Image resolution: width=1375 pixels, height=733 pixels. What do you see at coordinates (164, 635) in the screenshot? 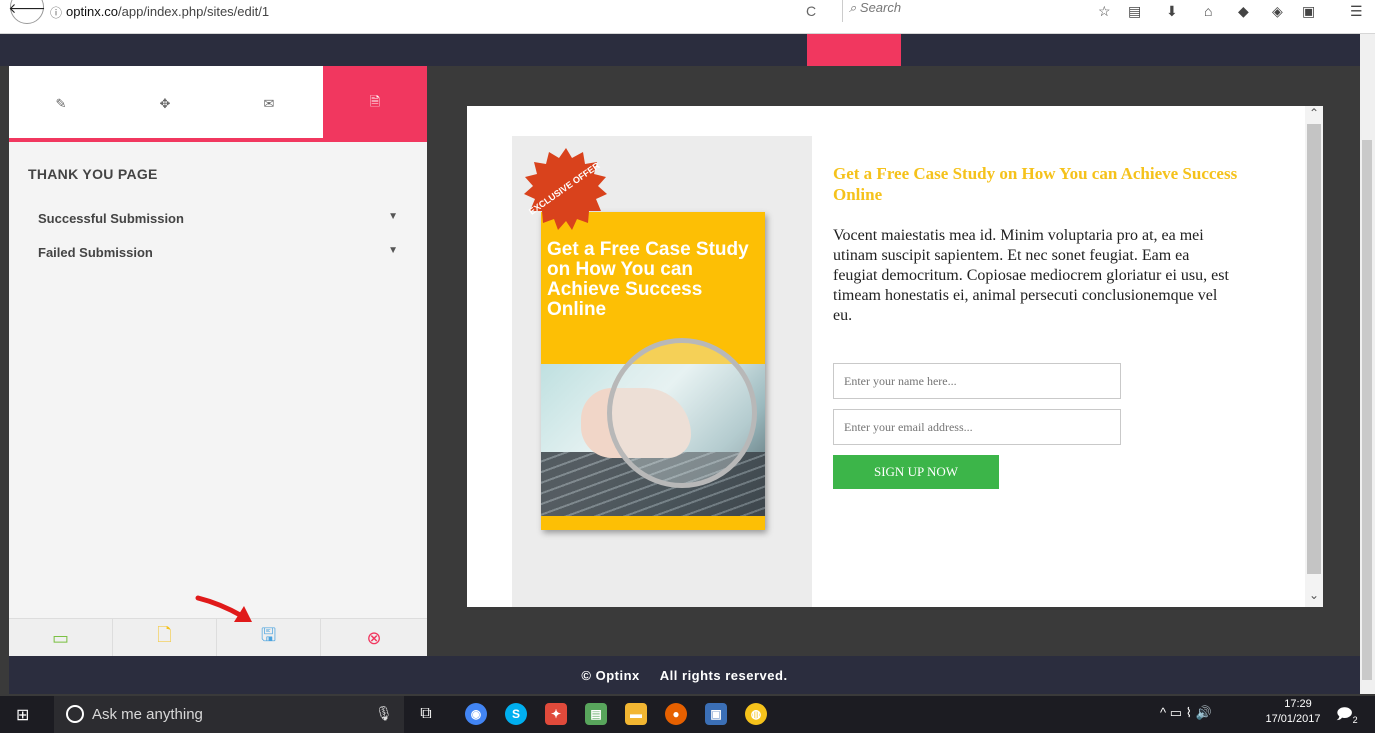
I see `add-page-icon: 🗋` at bounding box center [164, 635].